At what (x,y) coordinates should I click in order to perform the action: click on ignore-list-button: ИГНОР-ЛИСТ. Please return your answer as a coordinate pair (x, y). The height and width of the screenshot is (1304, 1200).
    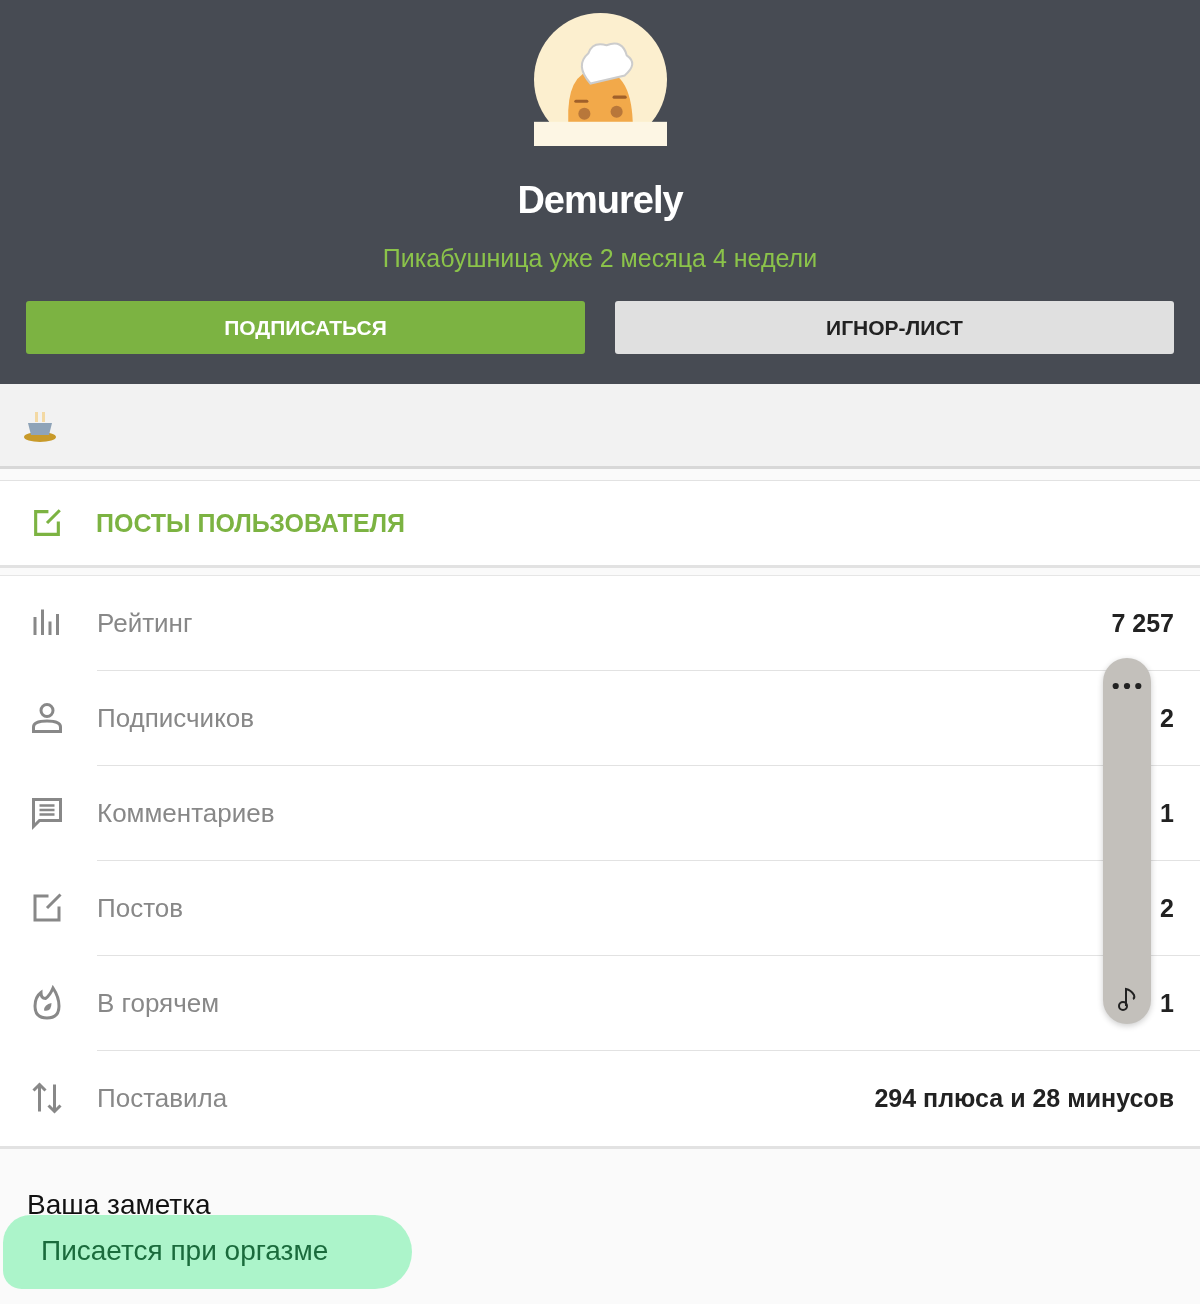
    Looking at the image, I should click on (894, 327).